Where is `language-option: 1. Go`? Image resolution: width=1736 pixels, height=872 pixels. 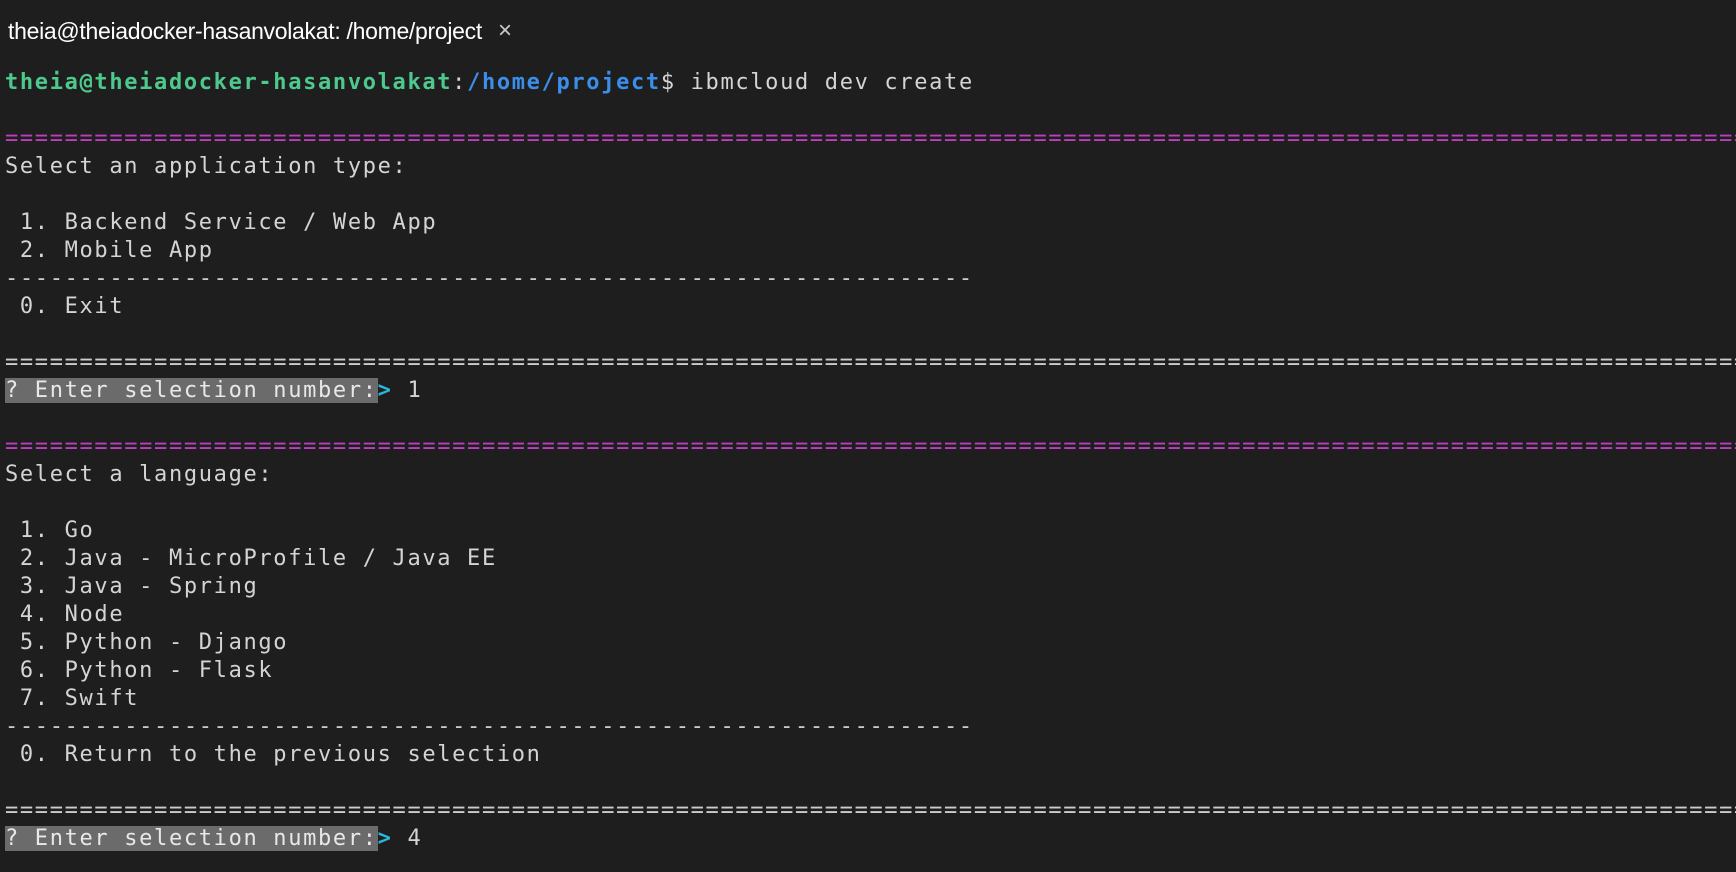
language-option: 1. Go is located at coordinates (50, 530).